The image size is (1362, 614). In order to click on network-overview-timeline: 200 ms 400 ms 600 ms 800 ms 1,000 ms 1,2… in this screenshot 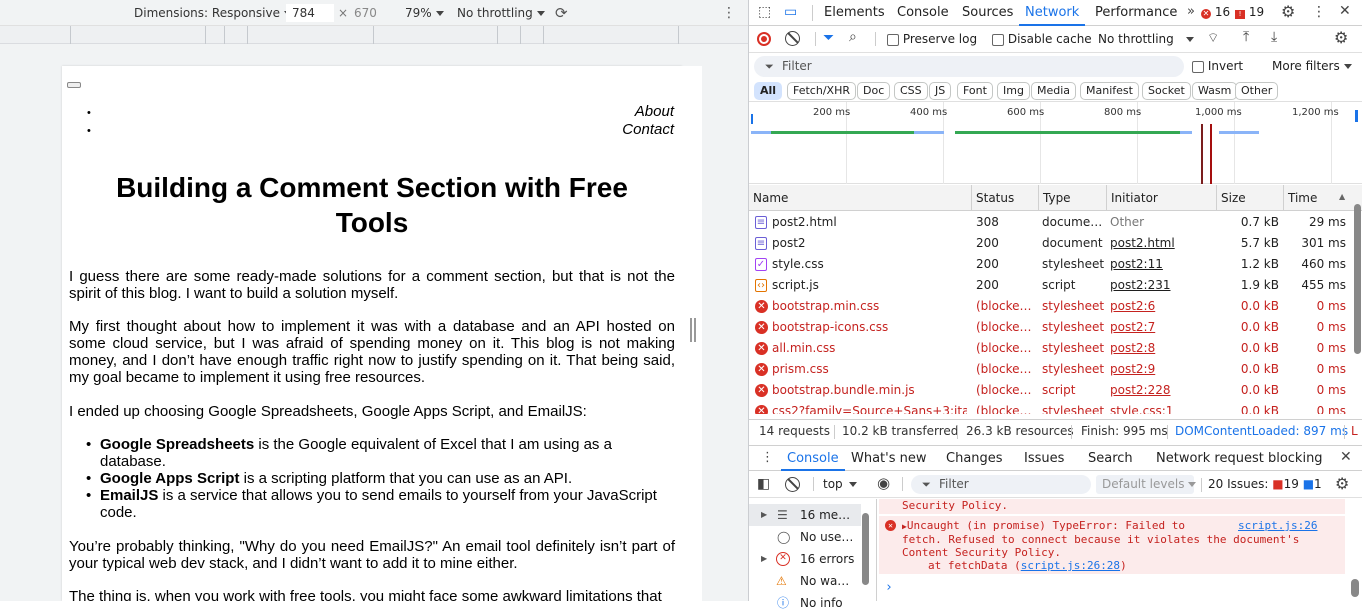, I will do `click(1055, 143)`.